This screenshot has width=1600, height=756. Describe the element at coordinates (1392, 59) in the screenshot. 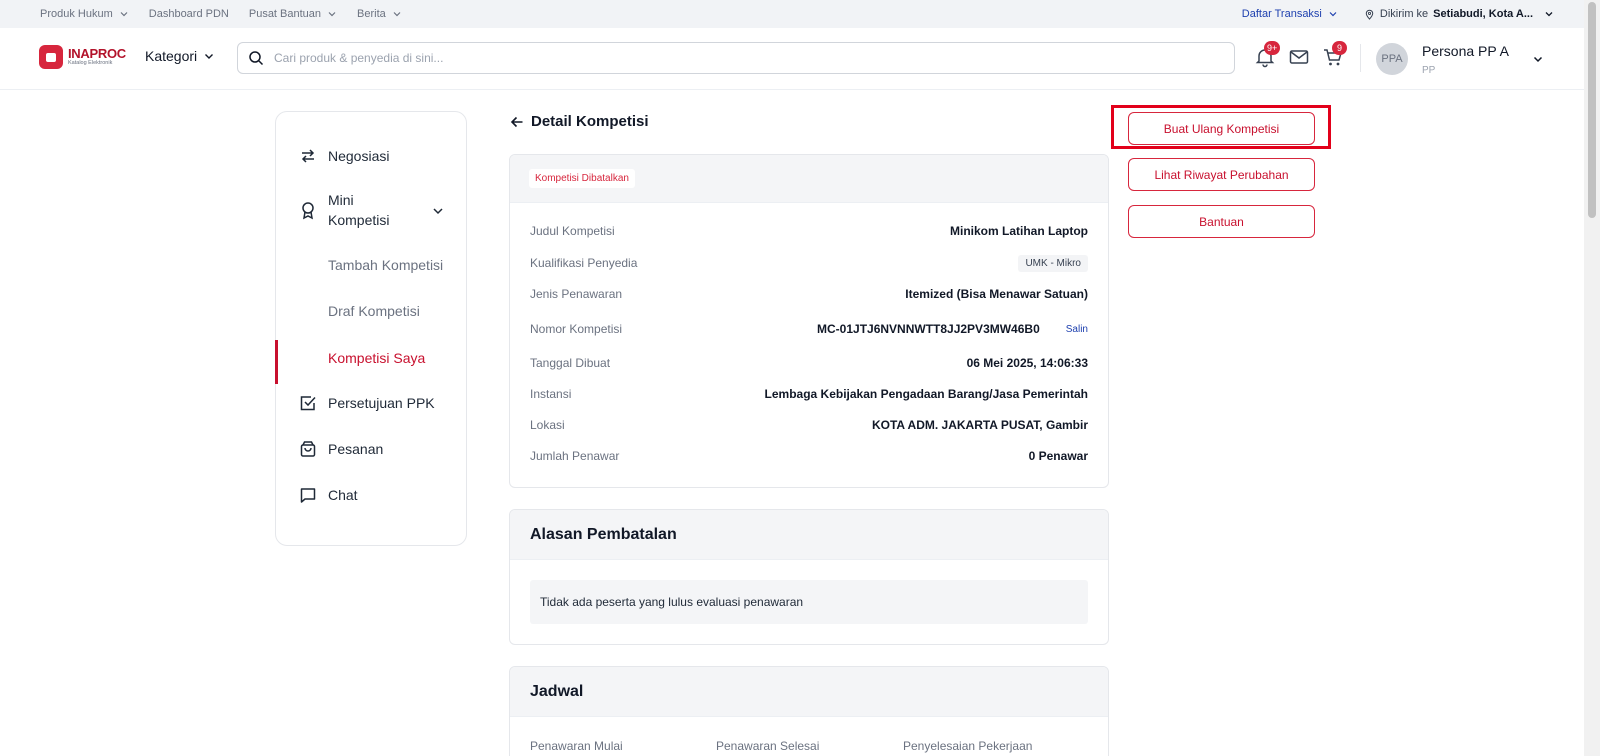

I see `avatar: PPA` at that location.